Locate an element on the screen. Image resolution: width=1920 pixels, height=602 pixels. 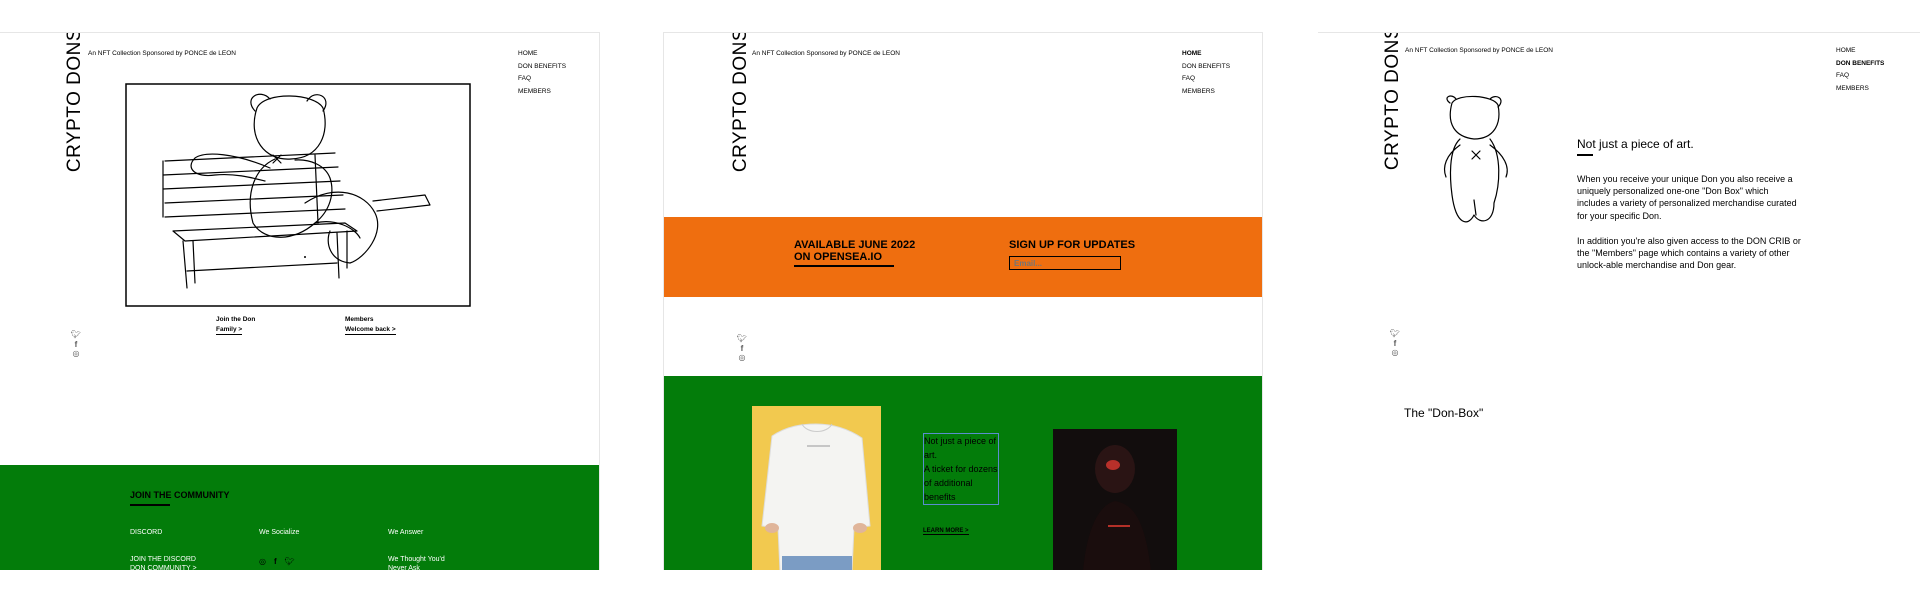
email-input is located at coordinates (1065, 263).